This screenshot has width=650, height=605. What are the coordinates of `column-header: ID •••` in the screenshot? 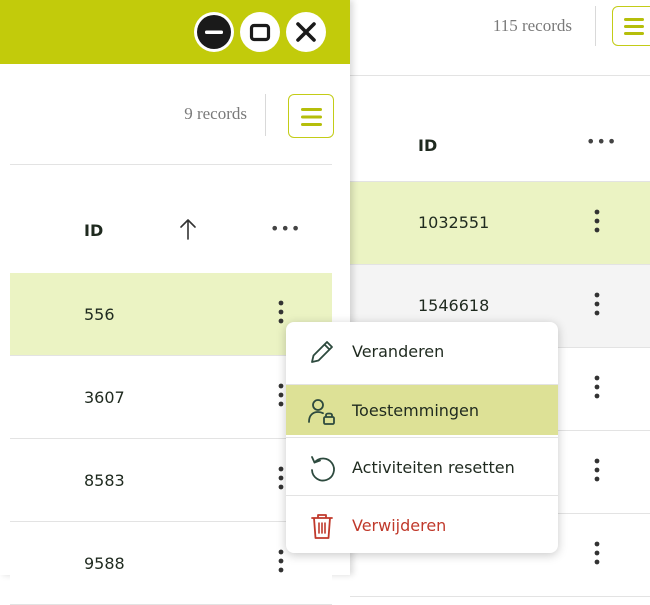 It's located at (171, 219).